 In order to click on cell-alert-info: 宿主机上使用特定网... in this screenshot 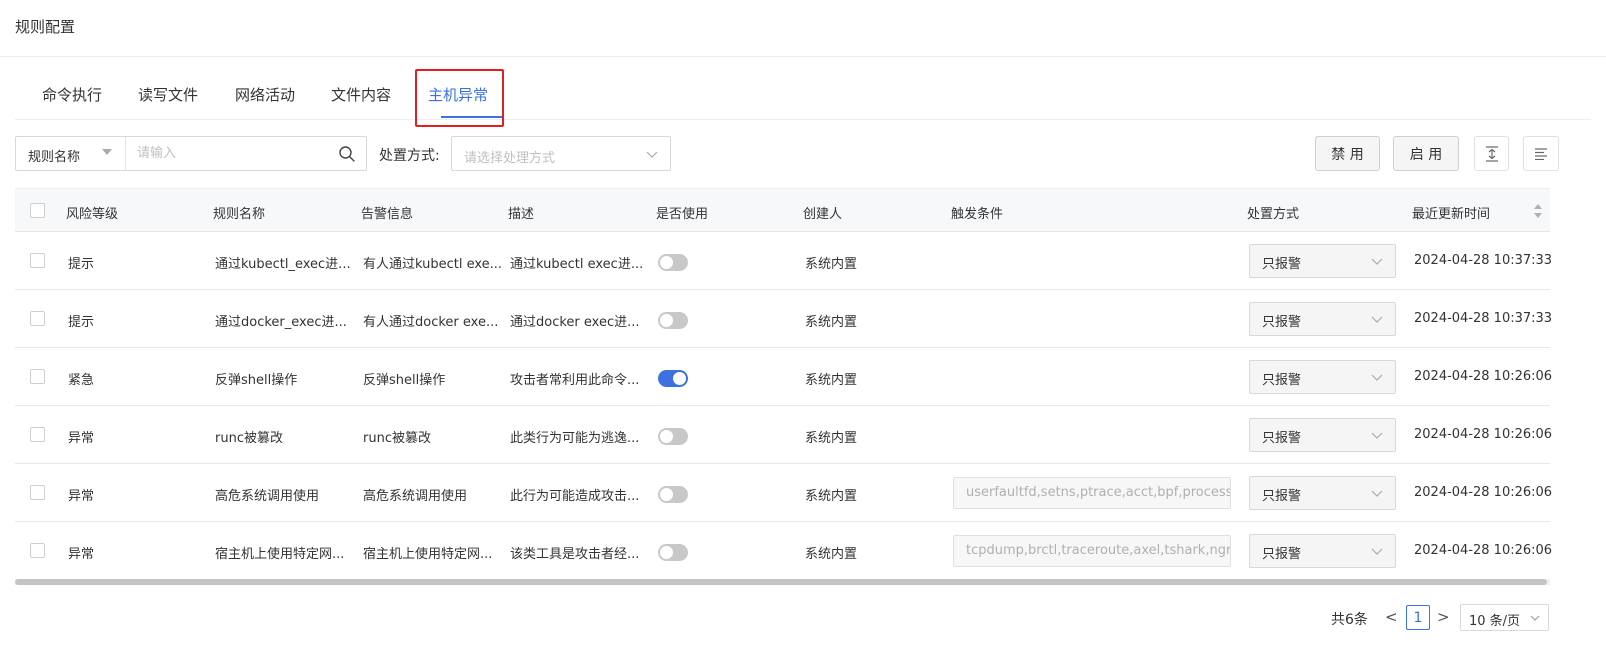, I will do `click(428, 554)`.